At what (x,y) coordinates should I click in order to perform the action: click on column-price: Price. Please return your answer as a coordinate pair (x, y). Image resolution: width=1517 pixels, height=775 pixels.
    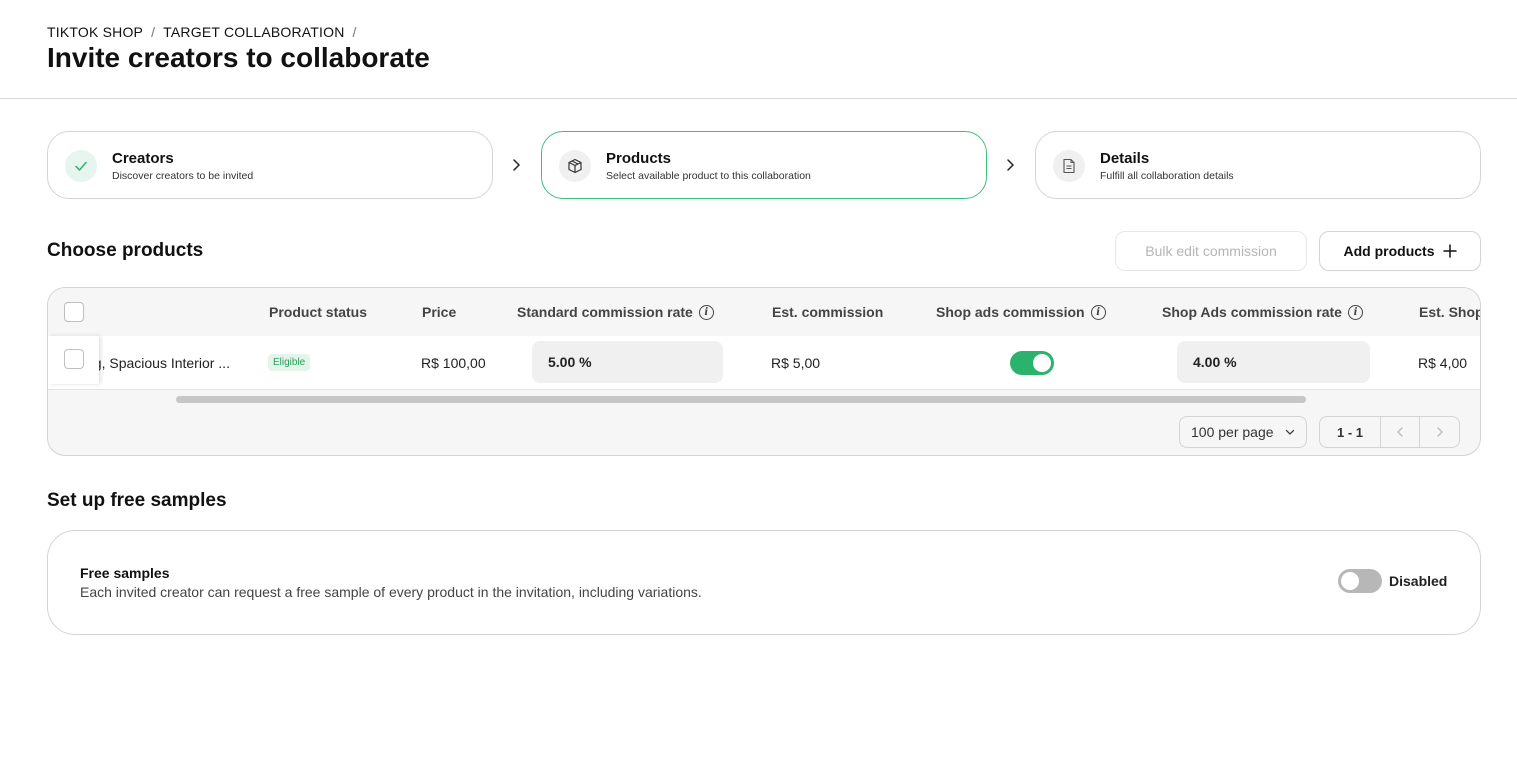
    Looking at the image, I should click on (439, 312).